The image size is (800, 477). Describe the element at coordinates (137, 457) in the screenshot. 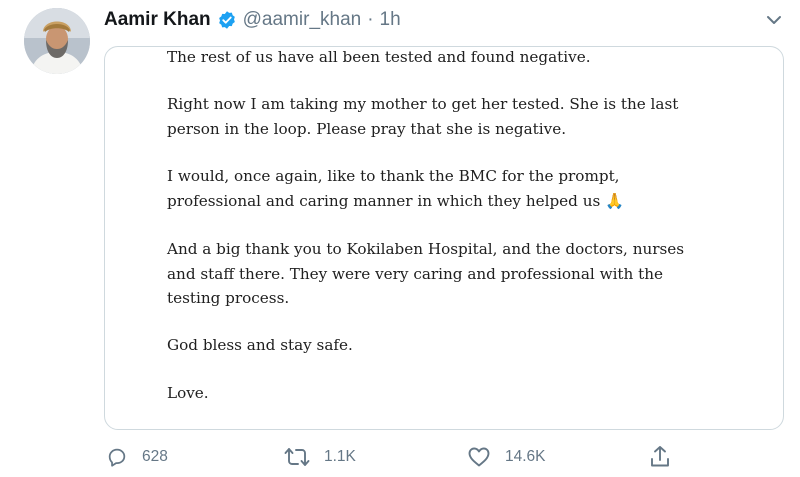

I see `reply-button: 628` at that location.